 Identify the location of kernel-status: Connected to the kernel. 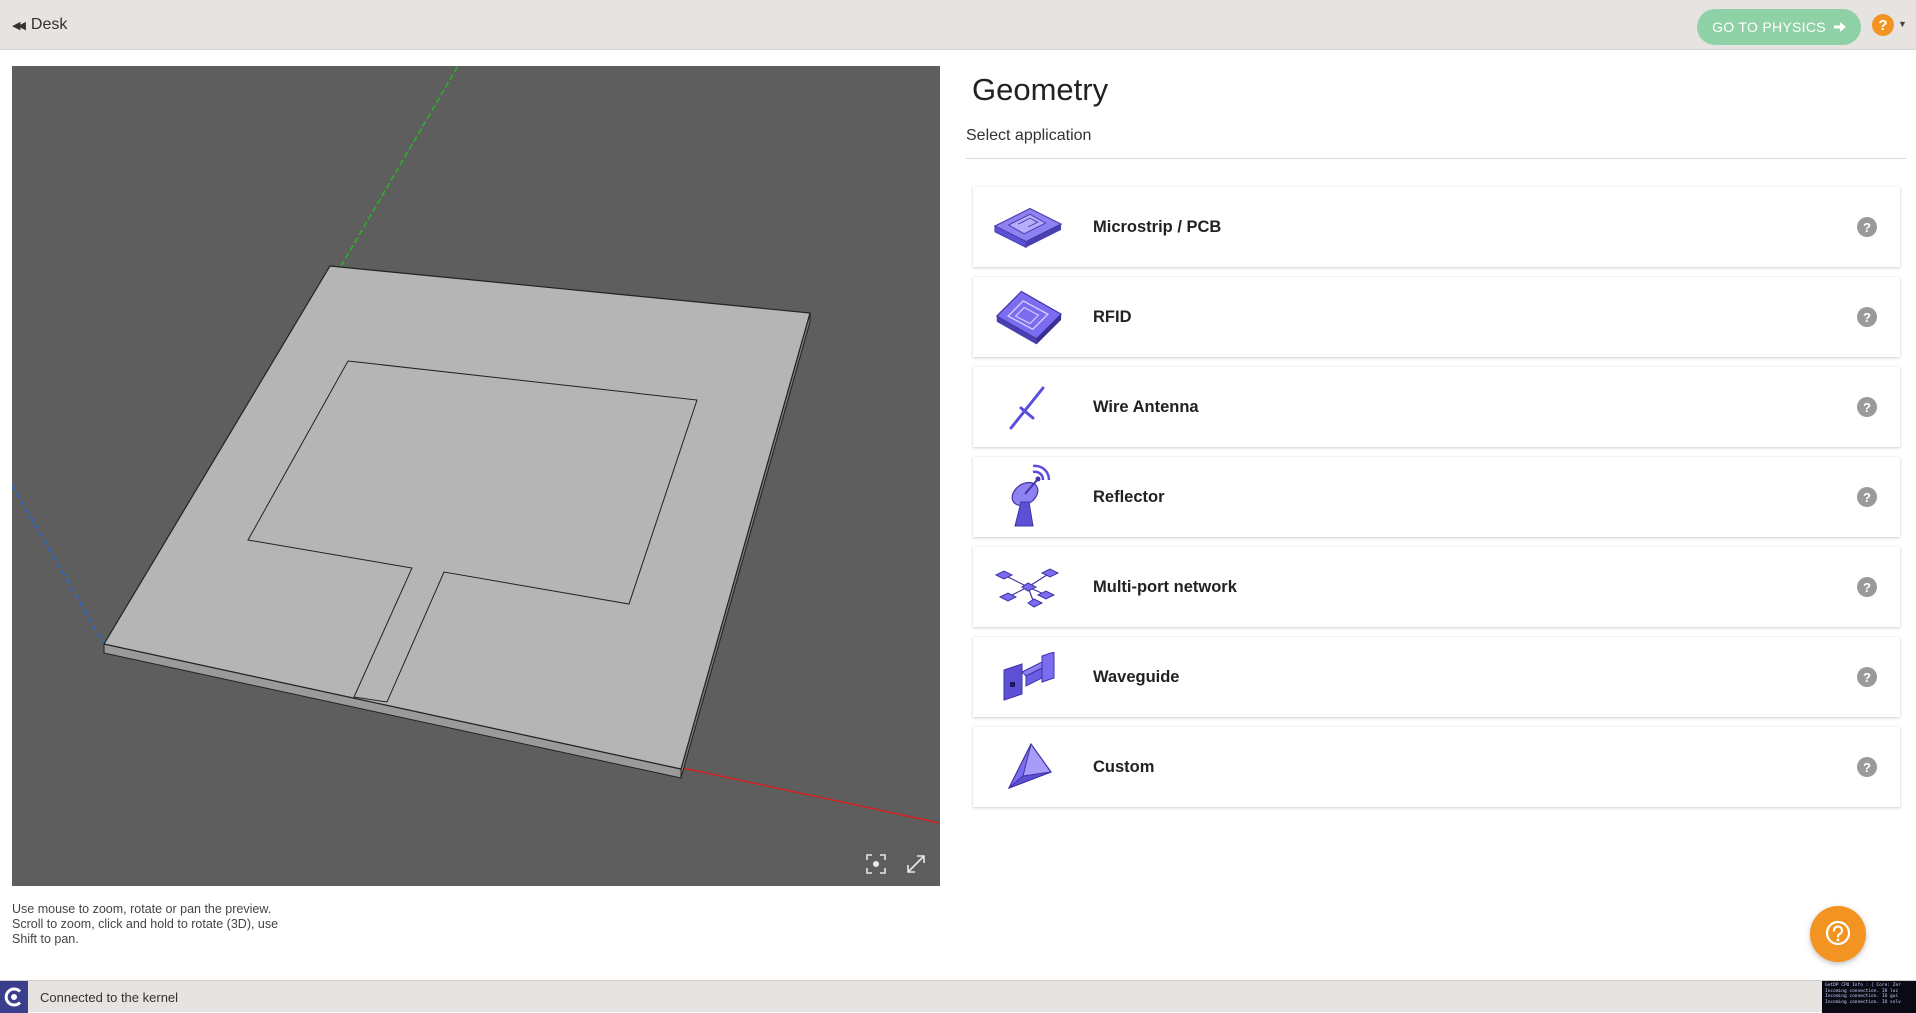
(109, 997).